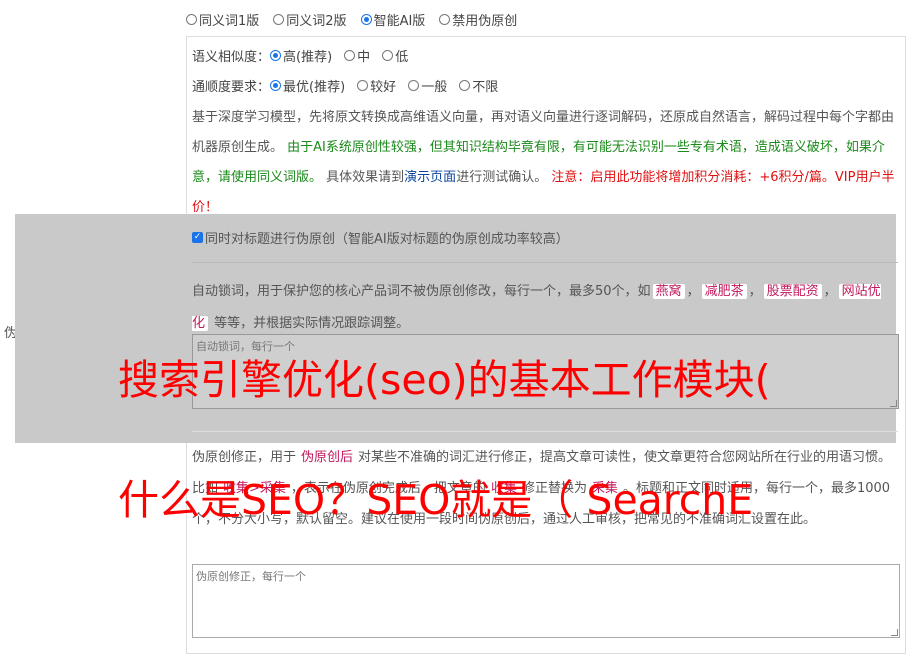 Image resolution: width=911 pixels, height=658 pixels. I want to click on lock-words-text: 自动锁词，用于保护您的核心产品词不被伪原创修改，每行一个，最多50个，如, so click(421, 291).